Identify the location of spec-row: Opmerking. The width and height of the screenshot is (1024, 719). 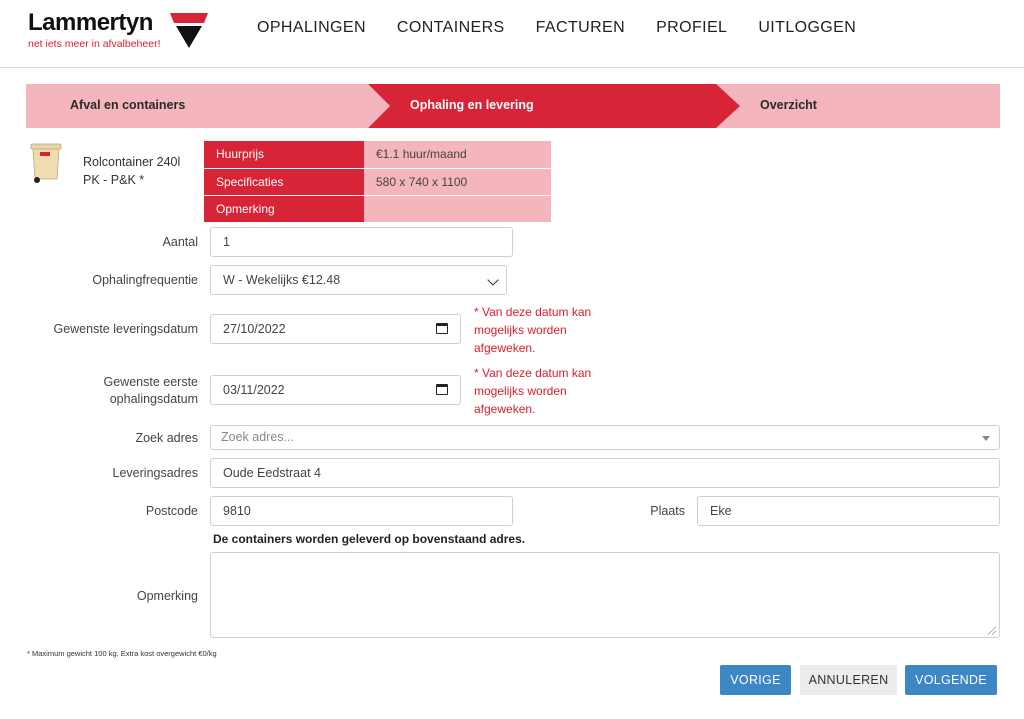
(377, 209).